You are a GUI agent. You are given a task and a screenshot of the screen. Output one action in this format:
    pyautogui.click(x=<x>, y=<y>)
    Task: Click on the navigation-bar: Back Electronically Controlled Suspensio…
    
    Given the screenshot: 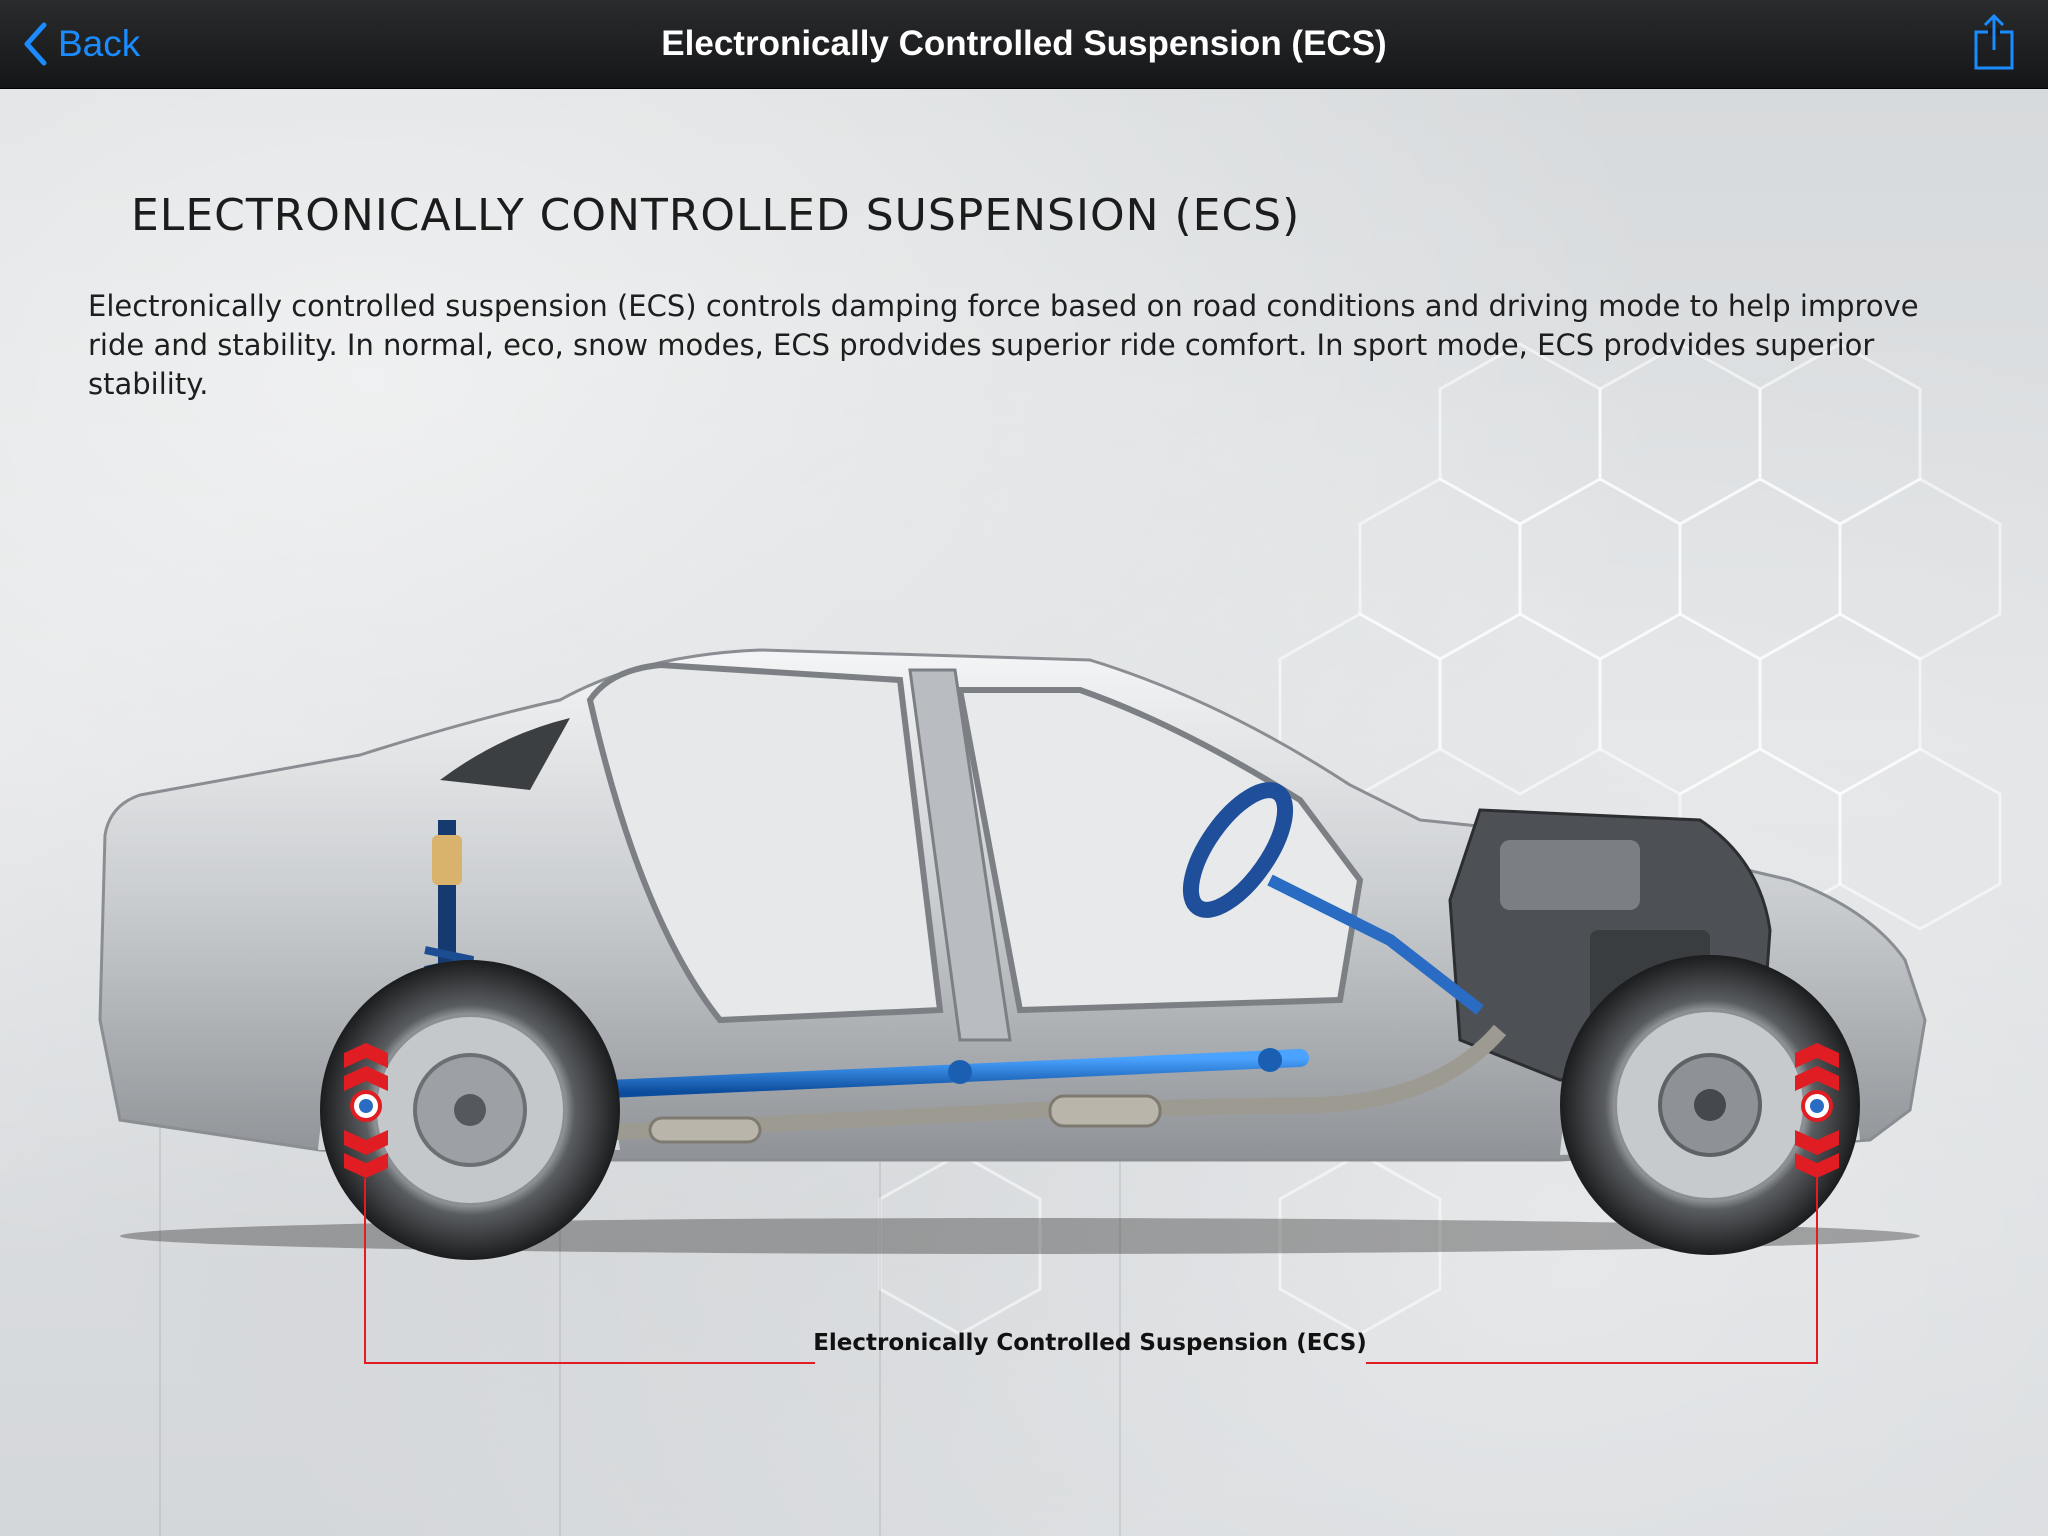 What is the action you would take?
    pyautogui.click(x=1024, y=44)
    